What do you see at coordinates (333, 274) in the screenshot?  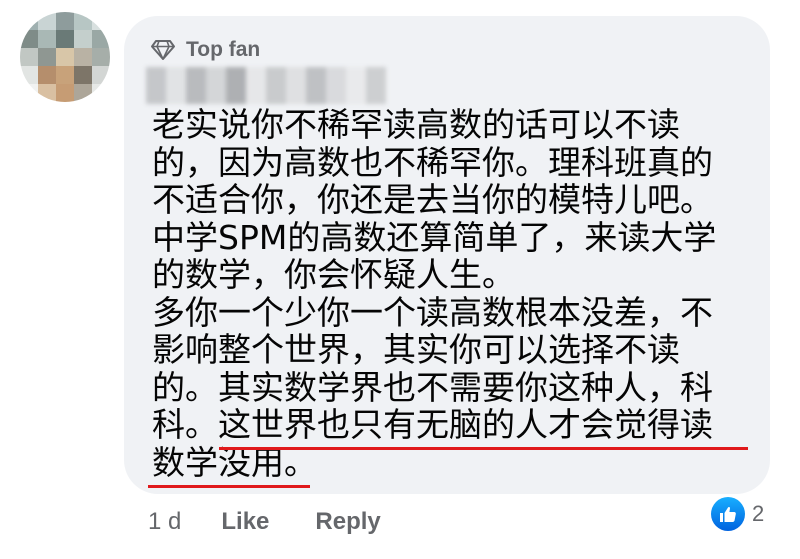 I see `comment-line: 的数学，你会怀疑人生。` at bounding box center [333, 274].